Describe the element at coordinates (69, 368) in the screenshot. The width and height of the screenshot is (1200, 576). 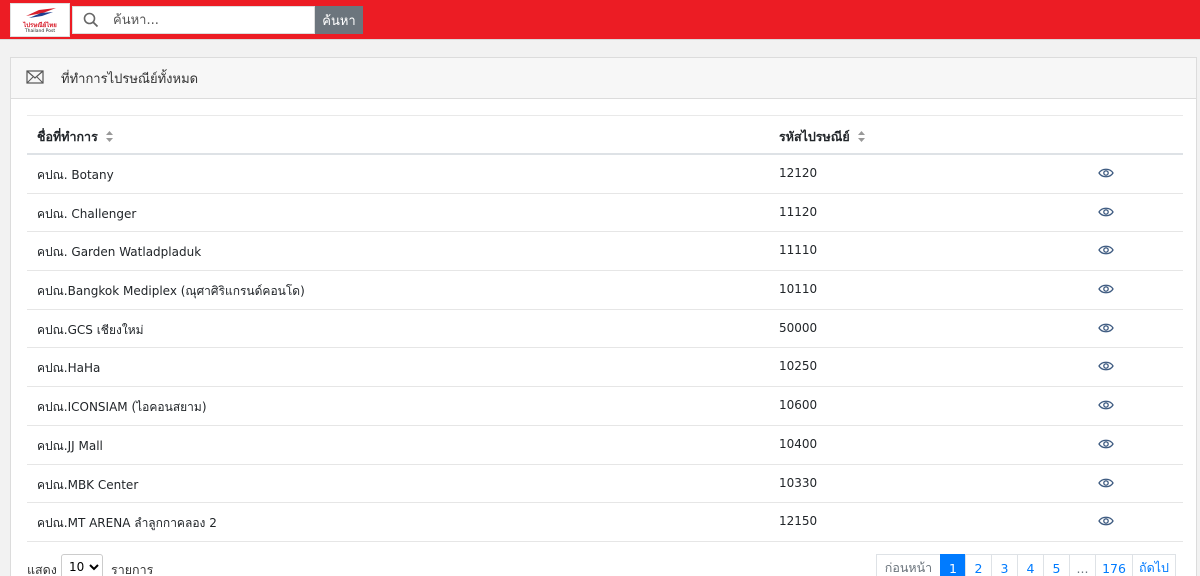
I see `office-name: คปณ.HaHa` at that location.